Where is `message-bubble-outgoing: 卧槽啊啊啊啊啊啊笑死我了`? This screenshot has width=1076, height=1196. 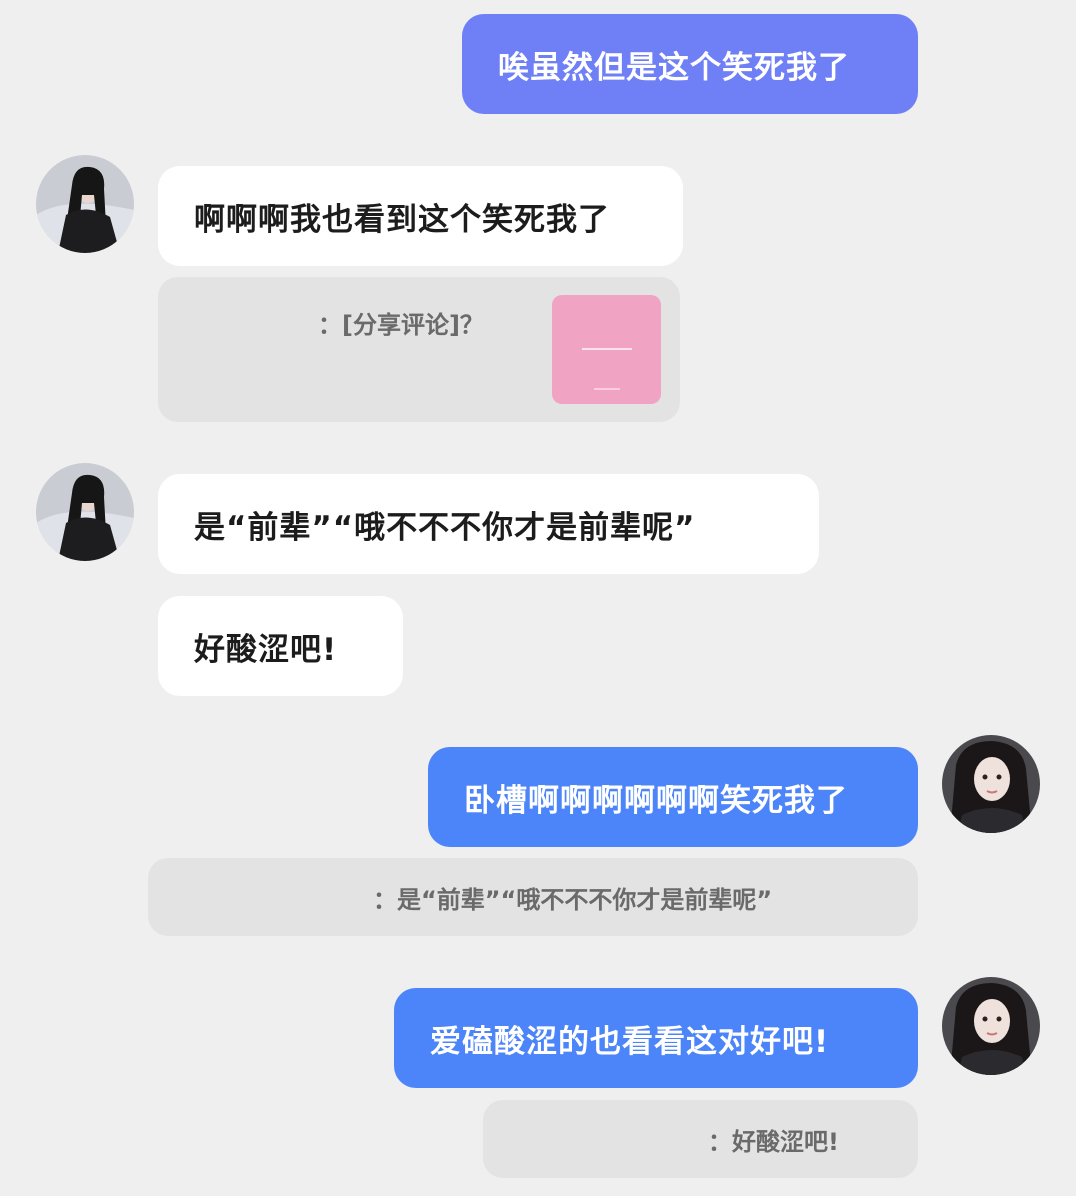
message-bubble-outgoing: 卧槽啊啊啊啊啊啊笑死我了 is located at coordinates (673, 797).